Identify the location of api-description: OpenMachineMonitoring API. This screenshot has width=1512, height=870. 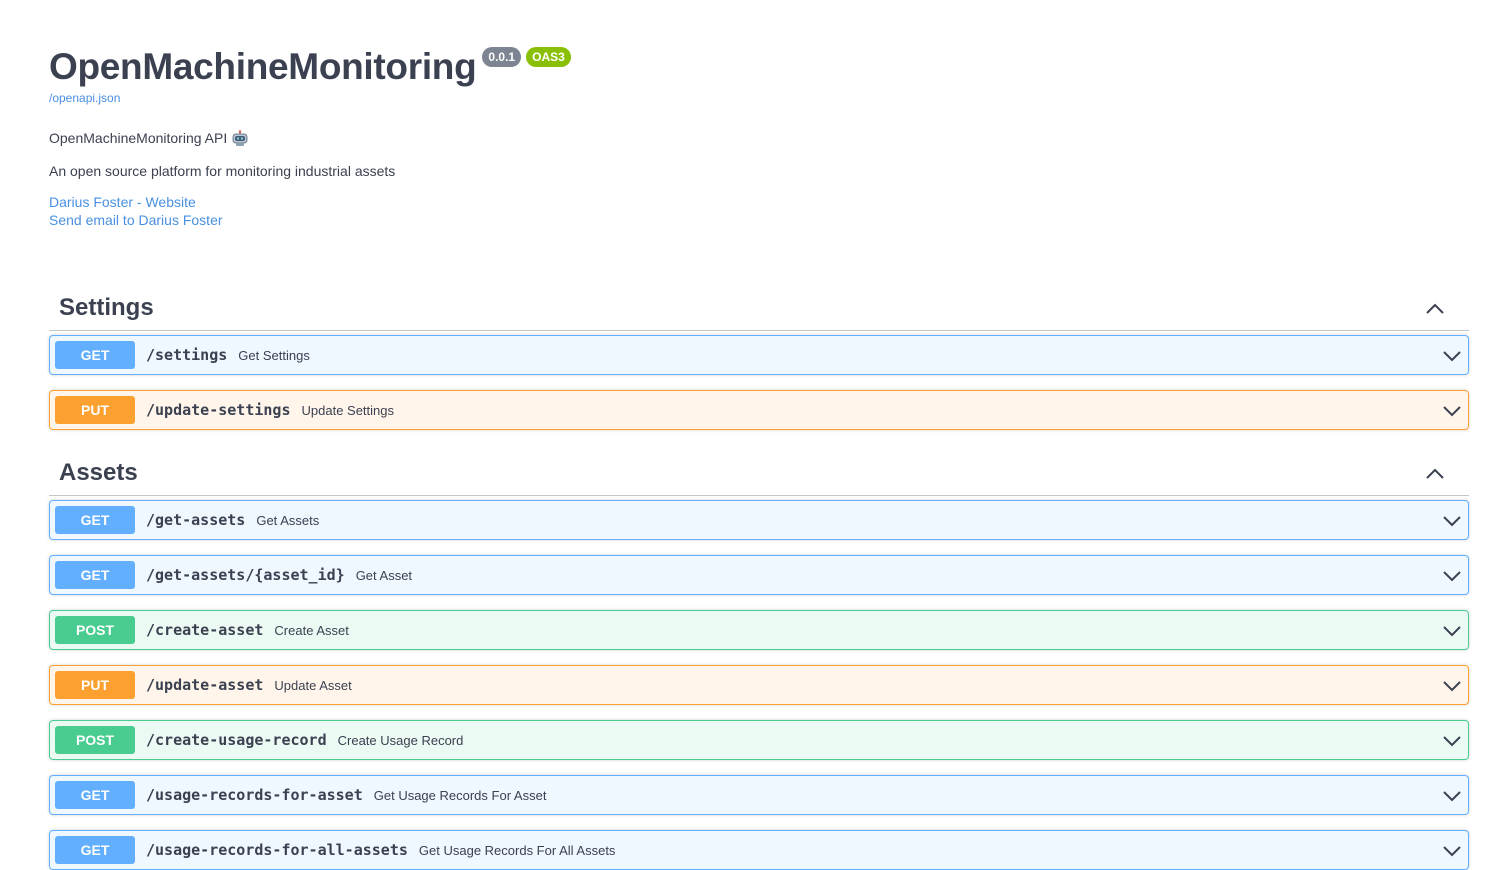
(149, 138).